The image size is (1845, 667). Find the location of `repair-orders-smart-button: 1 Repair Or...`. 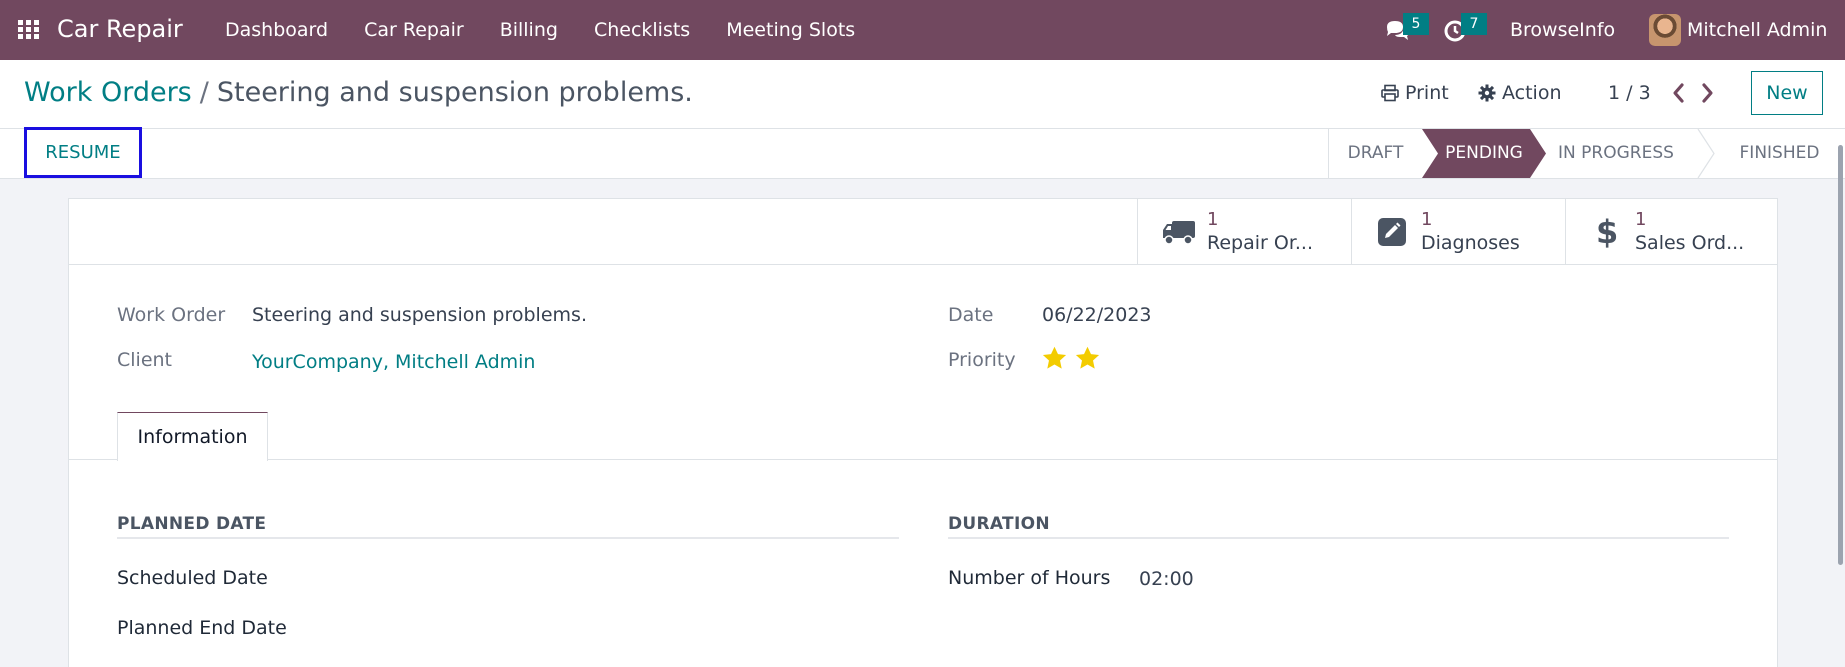

repair-orders-smart-button: 1 Repair Or... is located at coordinates (1244, 231).